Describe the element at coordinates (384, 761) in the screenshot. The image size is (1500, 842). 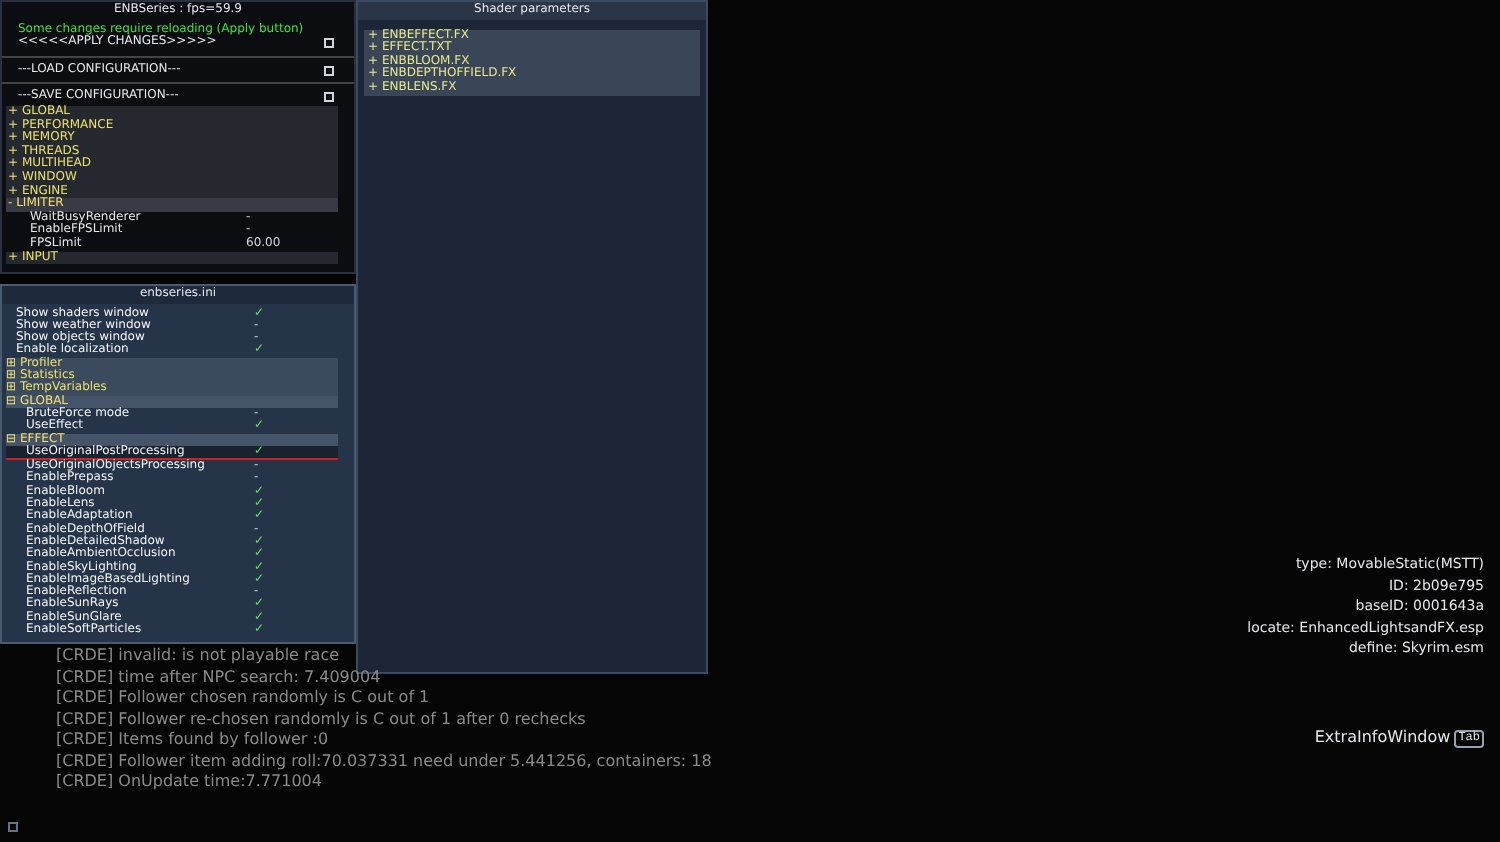
I see `console-line: [CRDE] Follower item adding roll:70.037331 need under 5.441256, containers: 18` at that location.